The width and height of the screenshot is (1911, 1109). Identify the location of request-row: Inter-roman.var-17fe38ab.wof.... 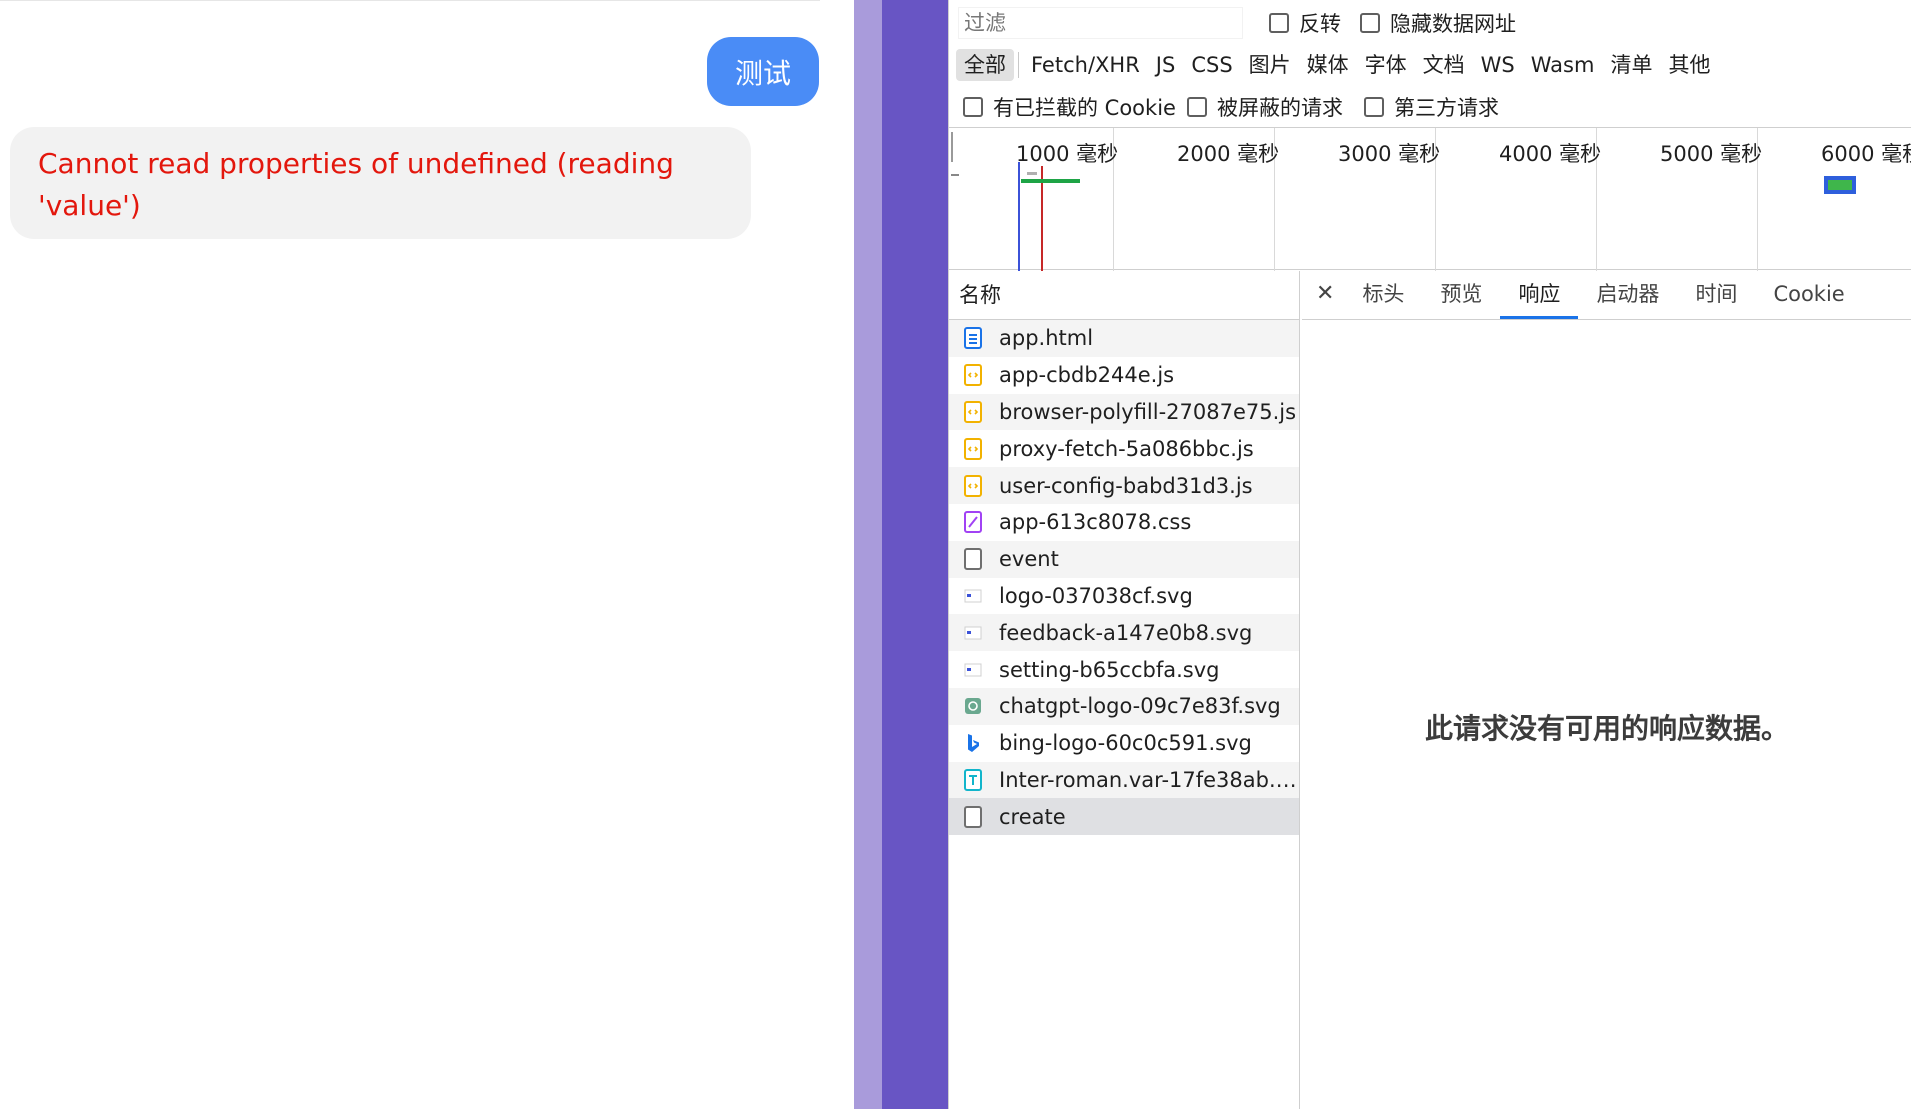
(1124, 780).